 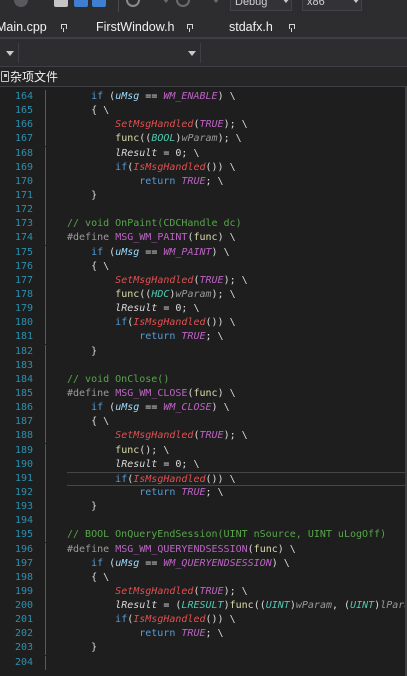 I want to click on code-line: 179 lResult = 0; \, so click(x=203, y=309).